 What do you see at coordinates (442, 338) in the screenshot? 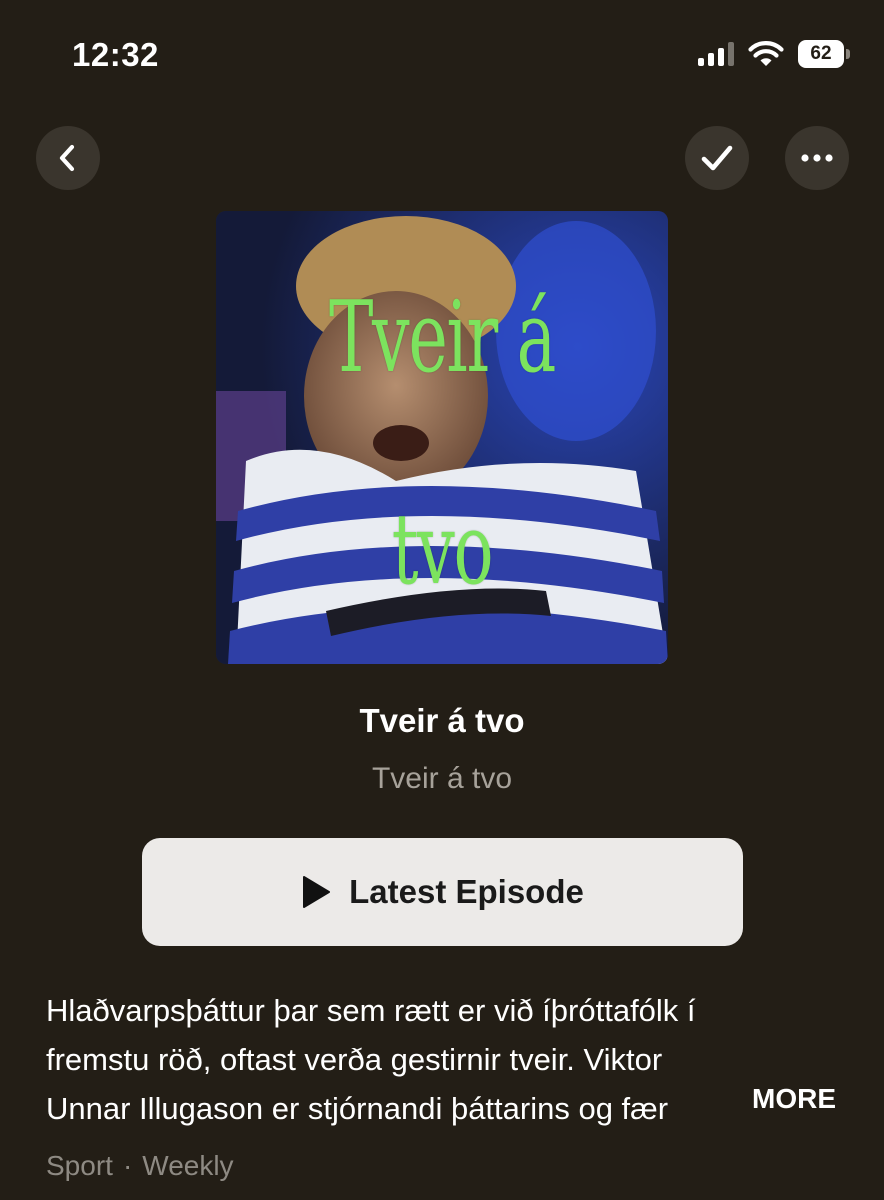
I see `artwork-title-line1: Tveir á` at bounding box center [442, 338].